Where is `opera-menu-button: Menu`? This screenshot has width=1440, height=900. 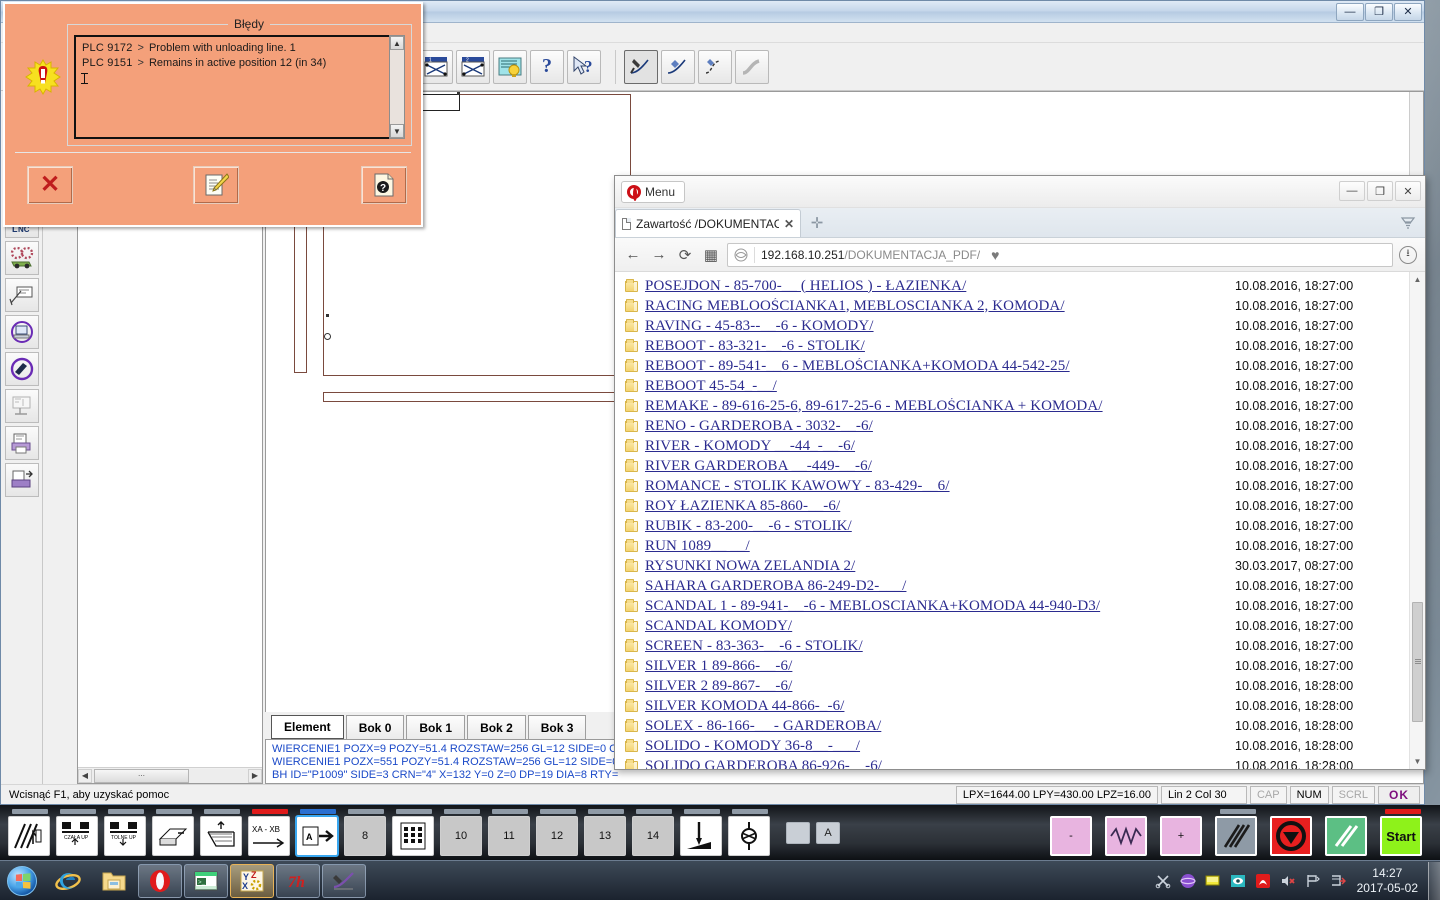 opera-menu-button: Menu is located at coordinates (653, 191).